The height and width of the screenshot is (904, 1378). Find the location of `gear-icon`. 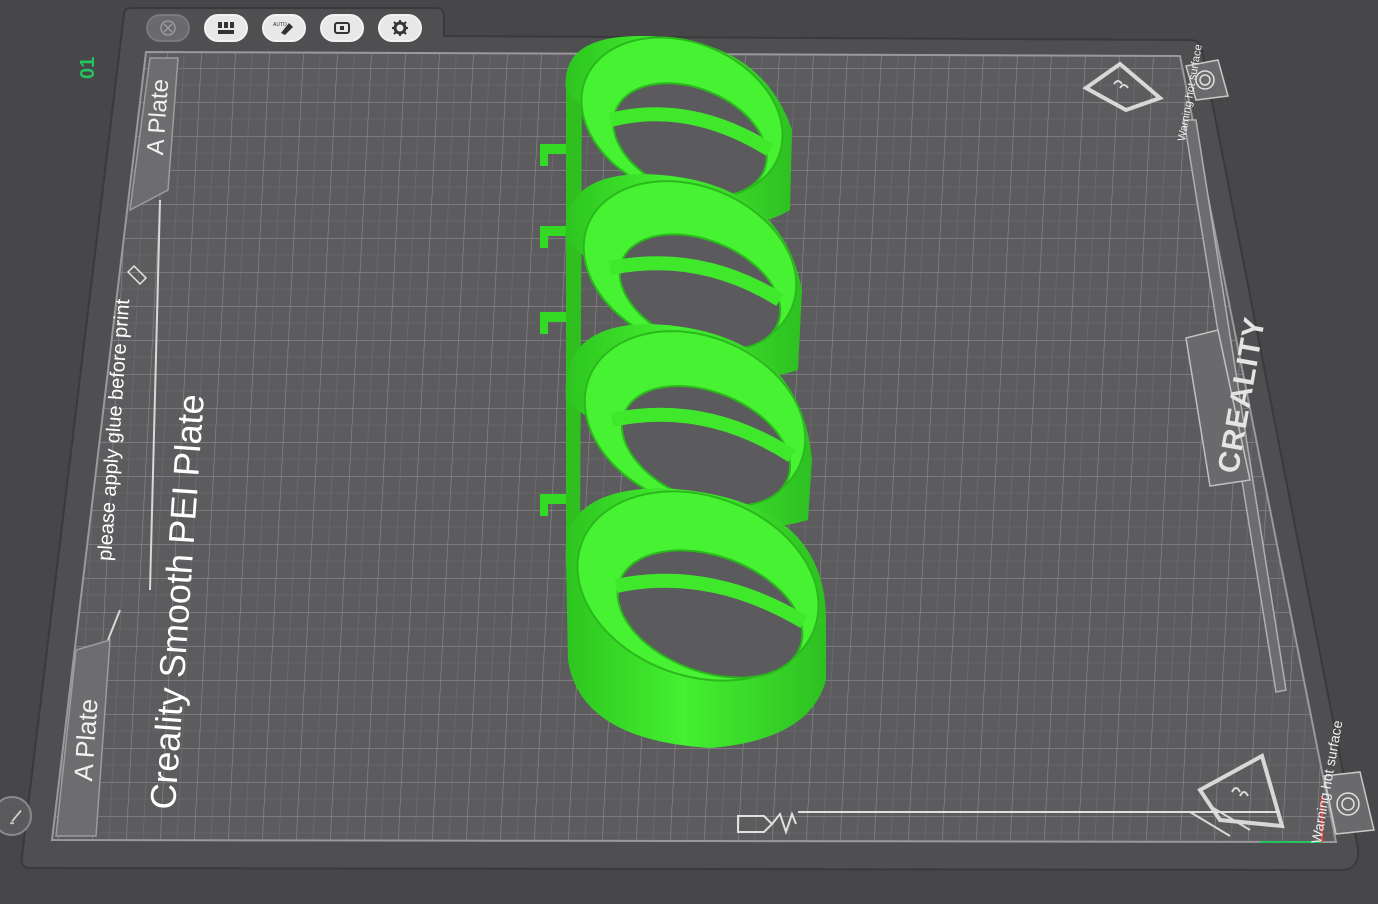

gear-icon is located at coordinates (400, 28).